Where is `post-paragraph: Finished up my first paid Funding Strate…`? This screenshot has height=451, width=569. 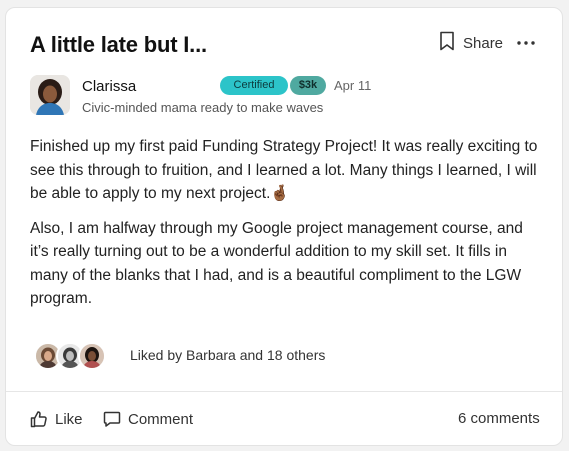 post-paragraph: Finished up my first paid Funding Strate… is located at coordinates (284, 170).